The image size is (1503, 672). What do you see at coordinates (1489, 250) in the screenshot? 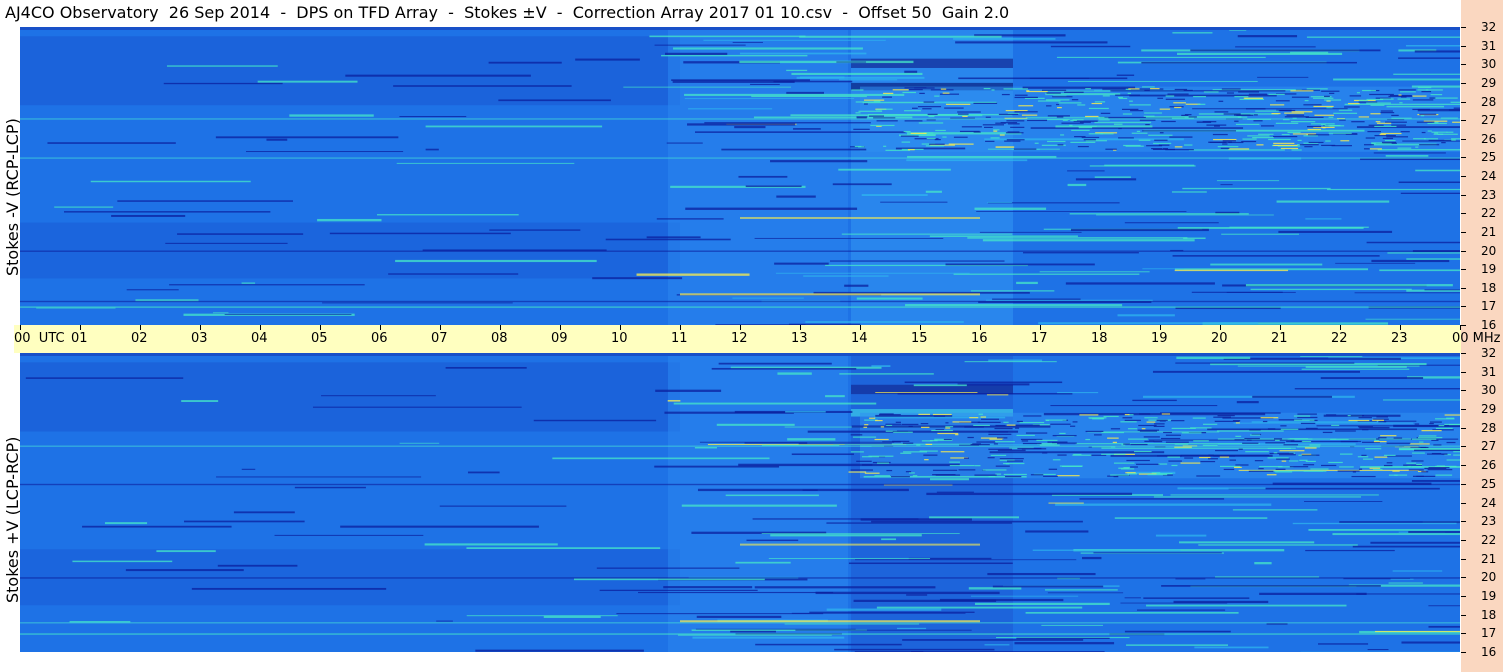
I see `frequency-tick-label: 20` at bounding box center [1489, 250].